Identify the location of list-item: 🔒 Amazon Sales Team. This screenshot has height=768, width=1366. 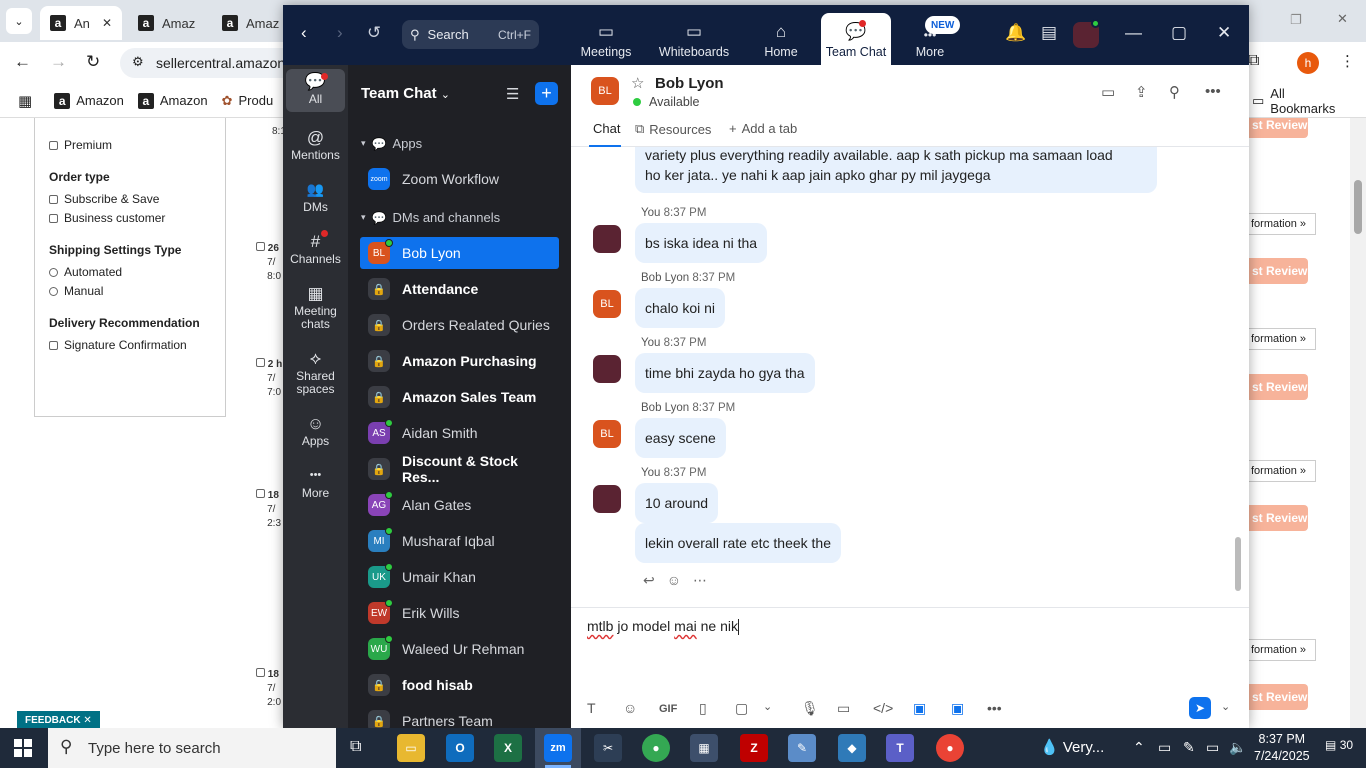
(459, 397).